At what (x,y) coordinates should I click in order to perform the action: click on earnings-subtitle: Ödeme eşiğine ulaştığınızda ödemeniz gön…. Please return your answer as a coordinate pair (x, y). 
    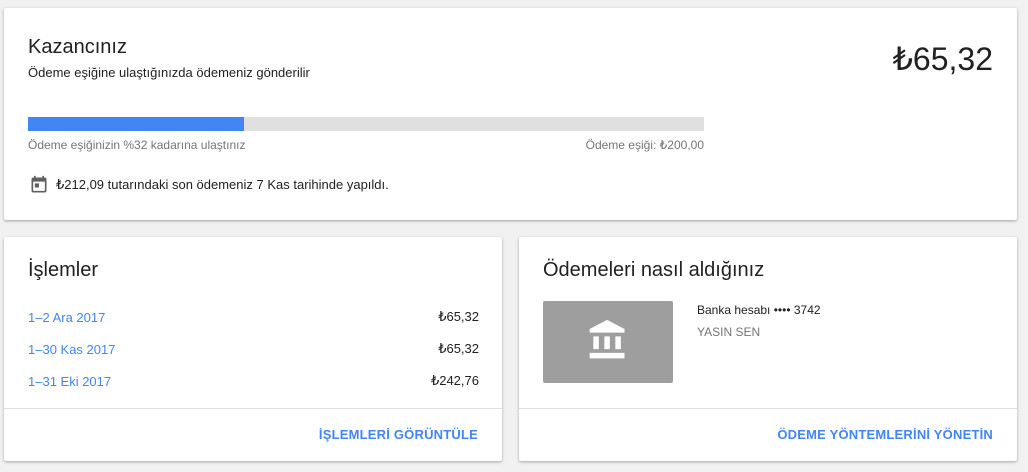
    Looking at the image, I should click on (169, 72).